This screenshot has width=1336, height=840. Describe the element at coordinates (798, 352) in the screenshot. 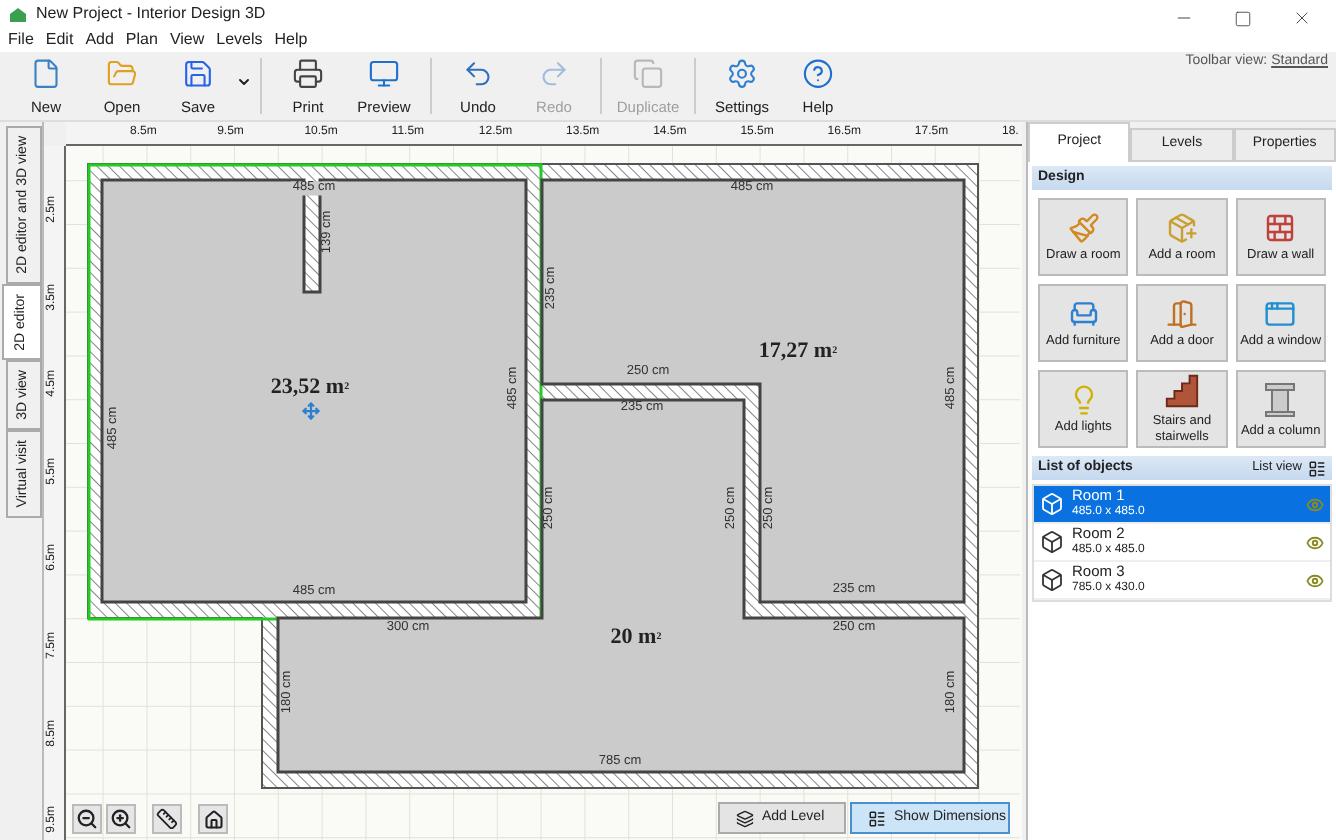

I see `room-area-label: 17,27 m$^{2}$` at that location.